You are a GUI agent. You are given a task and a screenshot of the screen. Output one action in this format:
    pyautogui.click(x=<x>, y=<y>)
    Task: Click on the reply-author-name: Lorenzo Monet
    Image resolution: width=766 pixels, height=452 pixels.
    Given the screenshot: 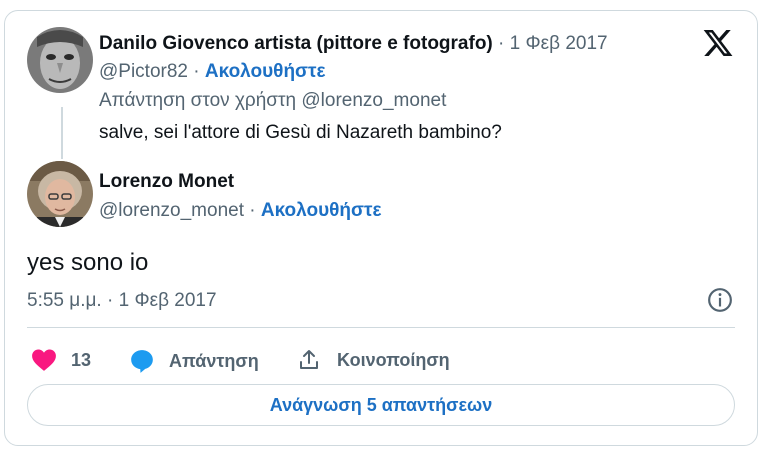 What is the action you would take?
    pyautogui.click(x=166, y=182)
    